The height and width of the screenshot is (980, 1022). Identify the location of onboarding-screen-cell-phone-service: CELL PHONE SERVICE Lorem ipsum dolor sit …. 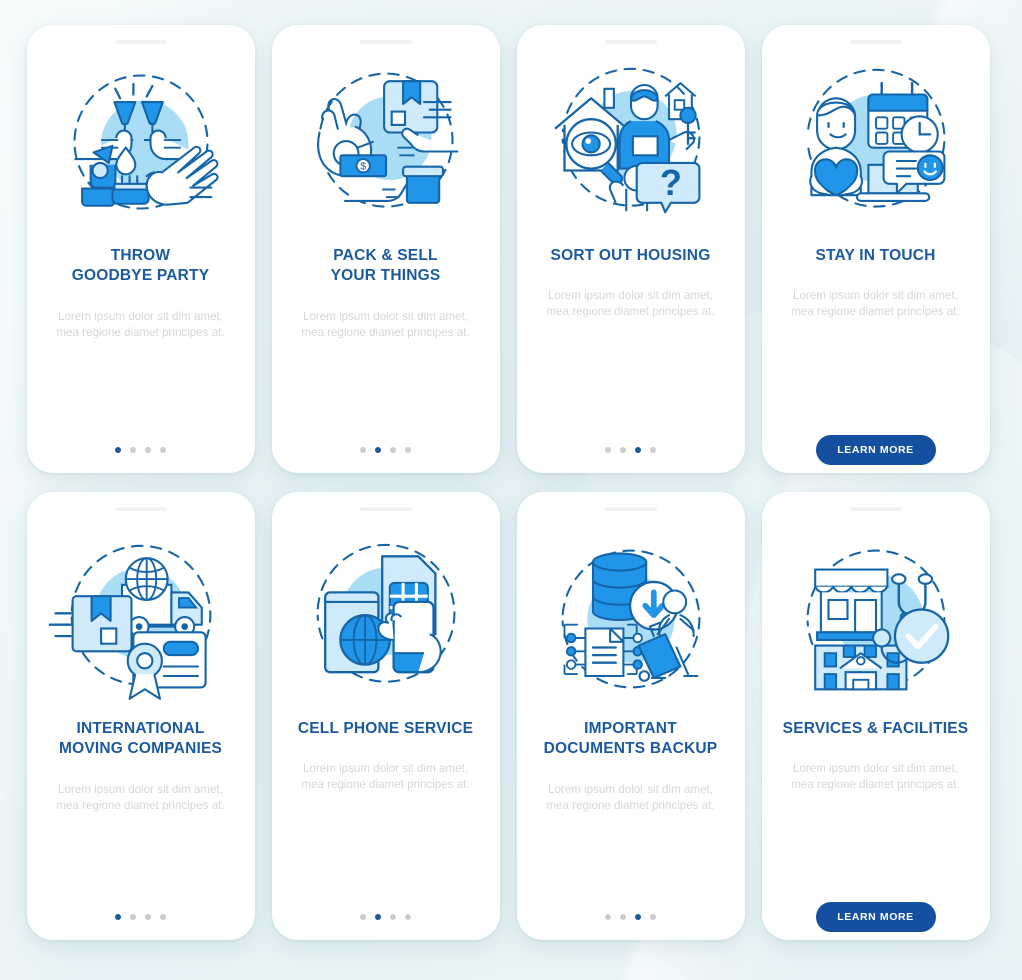
(385, 716).